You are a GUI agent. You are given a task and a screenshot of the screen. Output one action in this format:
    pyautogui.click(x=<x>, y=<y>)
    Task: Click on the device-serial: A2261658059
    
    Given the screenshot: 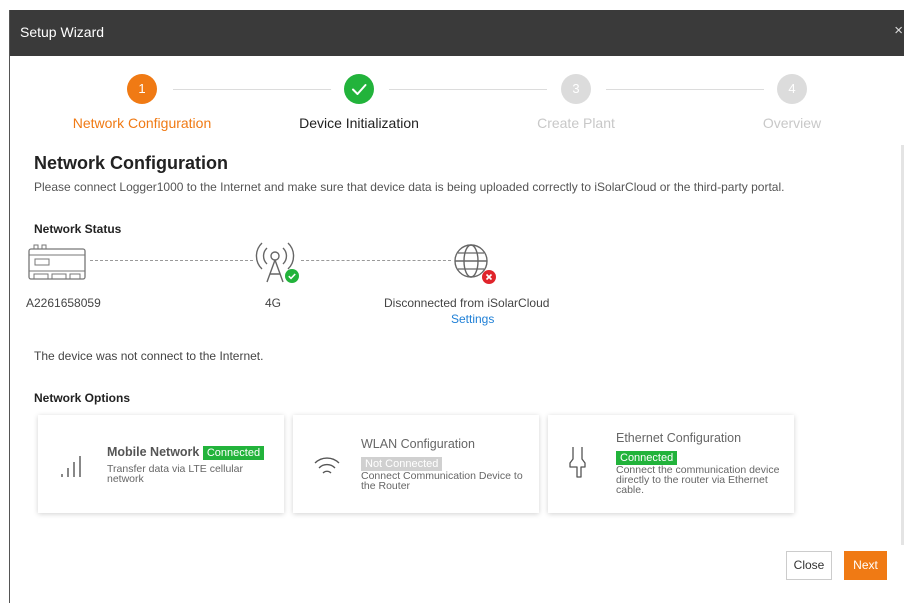 What is the action you would take?
    pyautogui.click(x=63, y=303)
    